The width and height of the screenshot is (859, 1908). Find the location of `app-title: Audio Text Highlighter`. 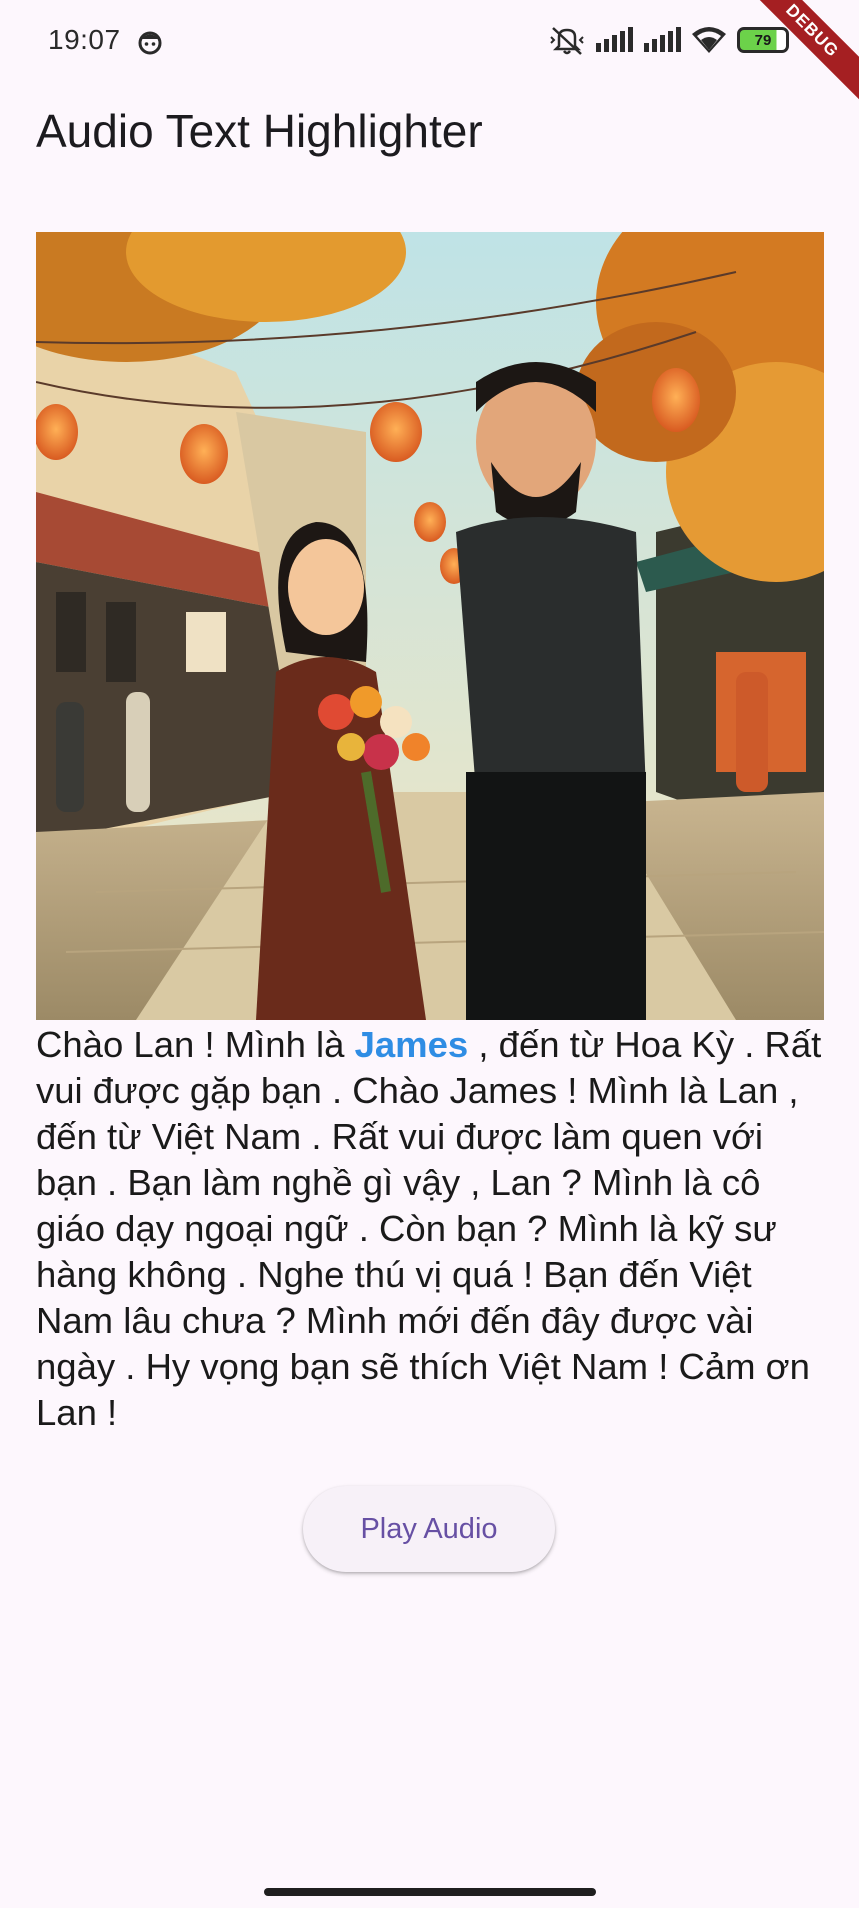

app-title: Audio Text Highlighter is located at coordinates (259, 131).